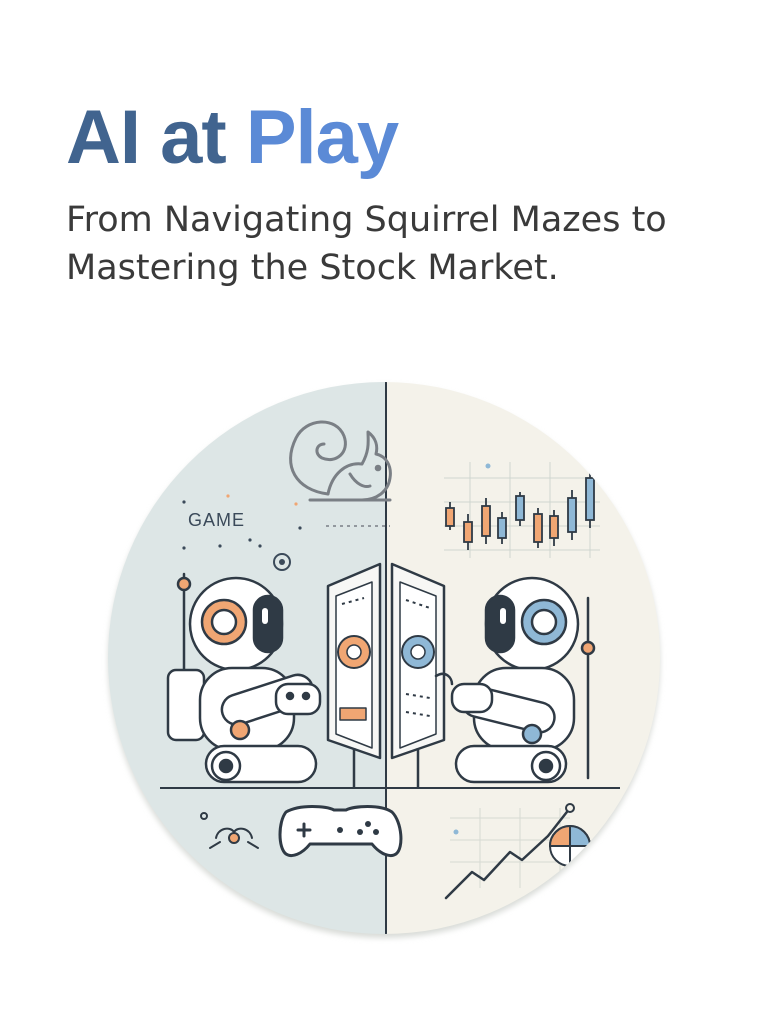 Image resolution: width=768 pixels, height=1024 pixels. What do you see at coordinates (232, 138) in the screenshot?
I see `page-title: AI at Play` at bounding box center [232, 138].